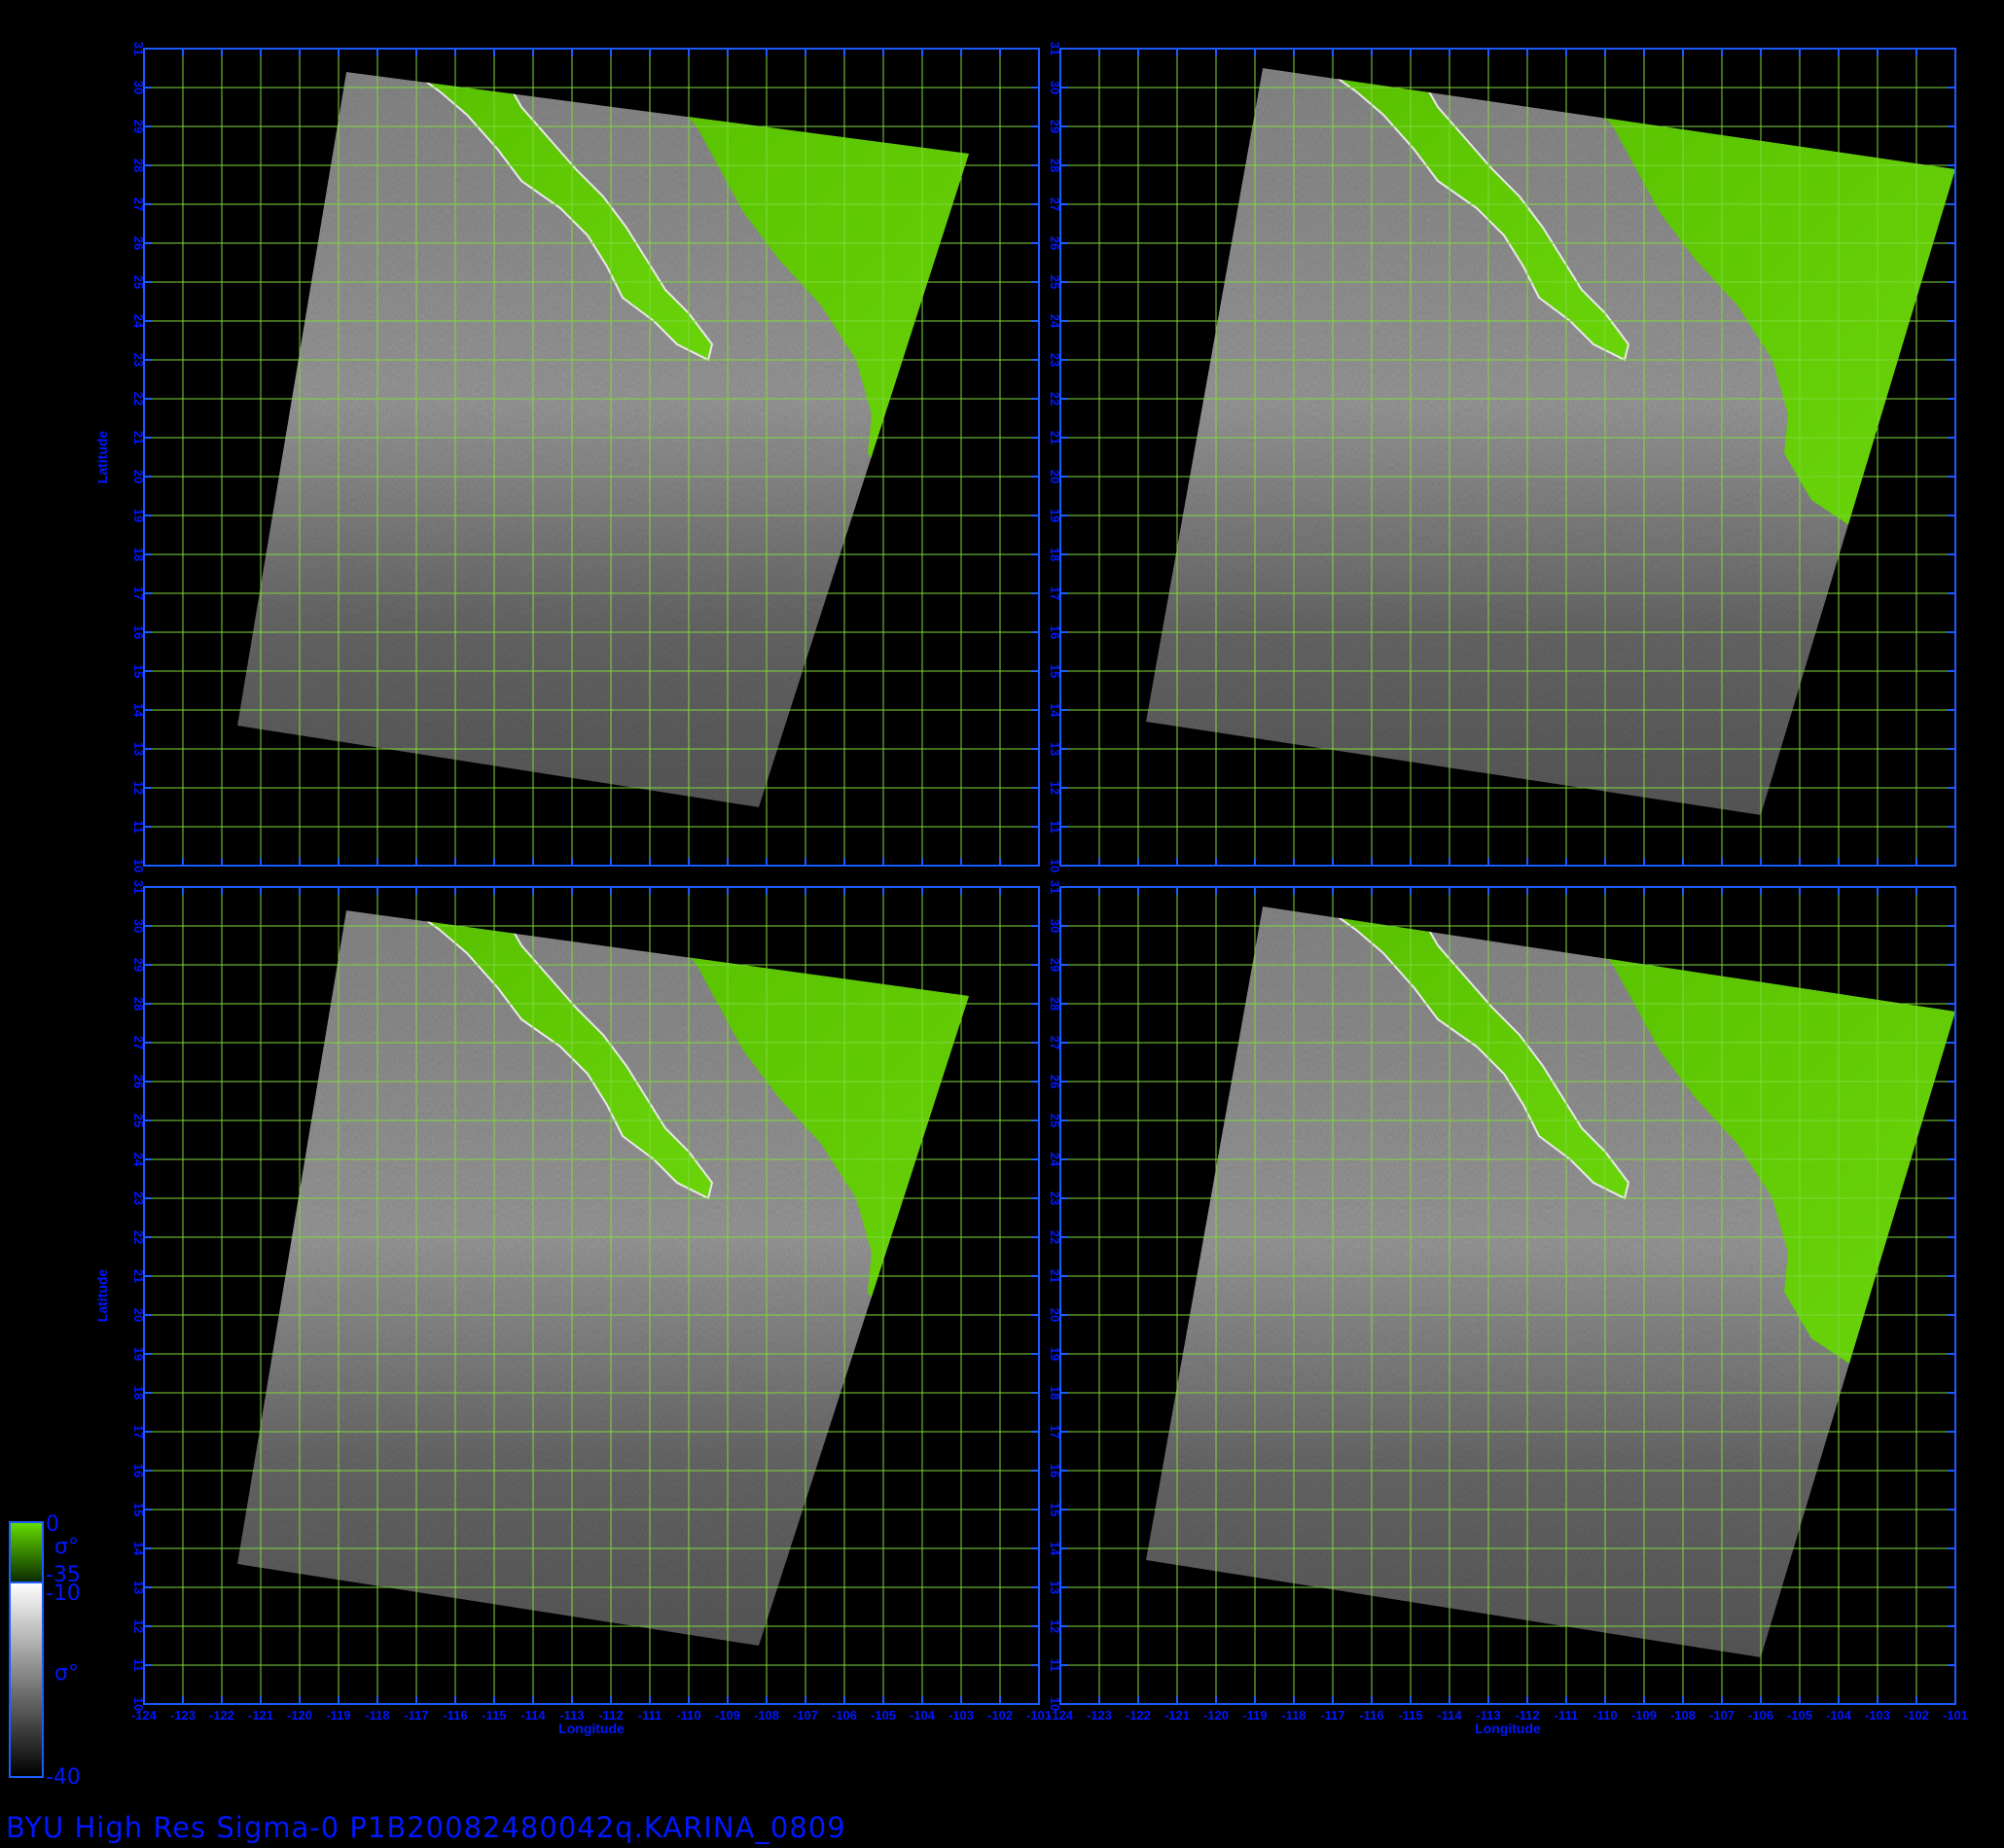 The height and width of the screenshot is (1848, 2004). Describe the element at coordinates (1956, 1715) in the screenshot. I see `lon-tick-label: -101` at that location.